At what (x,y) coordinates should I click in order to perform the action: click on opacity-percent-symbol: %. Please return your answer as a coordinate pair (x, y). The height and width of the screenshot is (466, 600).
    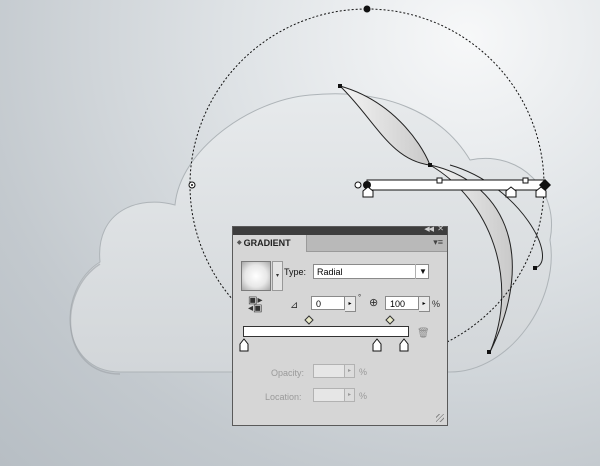
    Looking at the image, I should click on (363, 372).